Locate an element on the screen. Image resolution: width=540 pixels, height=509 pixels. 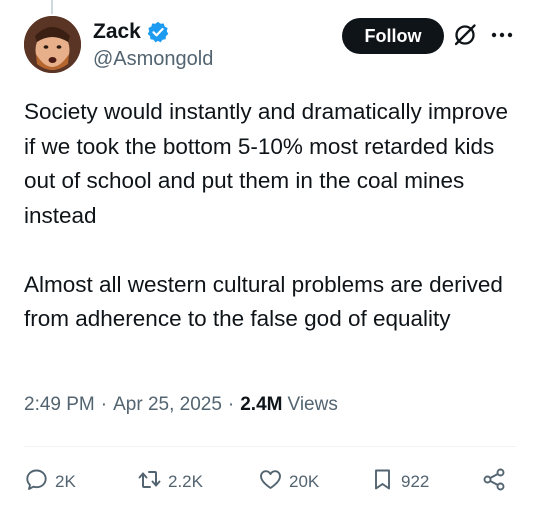
tweet-date: Apr 25, 2025 is located at coordinates (167, 405).